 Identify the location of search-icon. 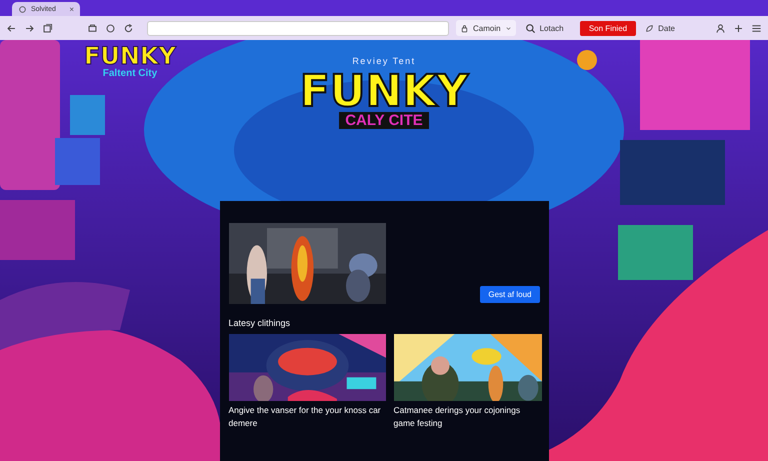
(530, 28).